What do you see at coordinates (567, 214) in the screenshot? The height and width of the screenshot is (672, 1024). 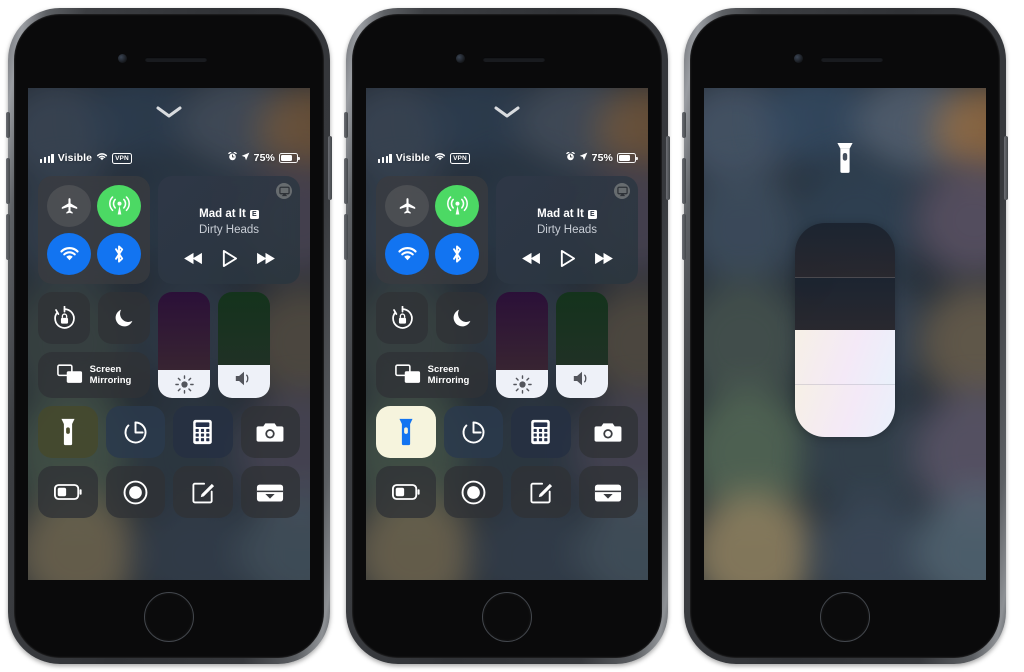 I see `now-playing-title-row: Mad at It E` at bounding box center [567, 214].